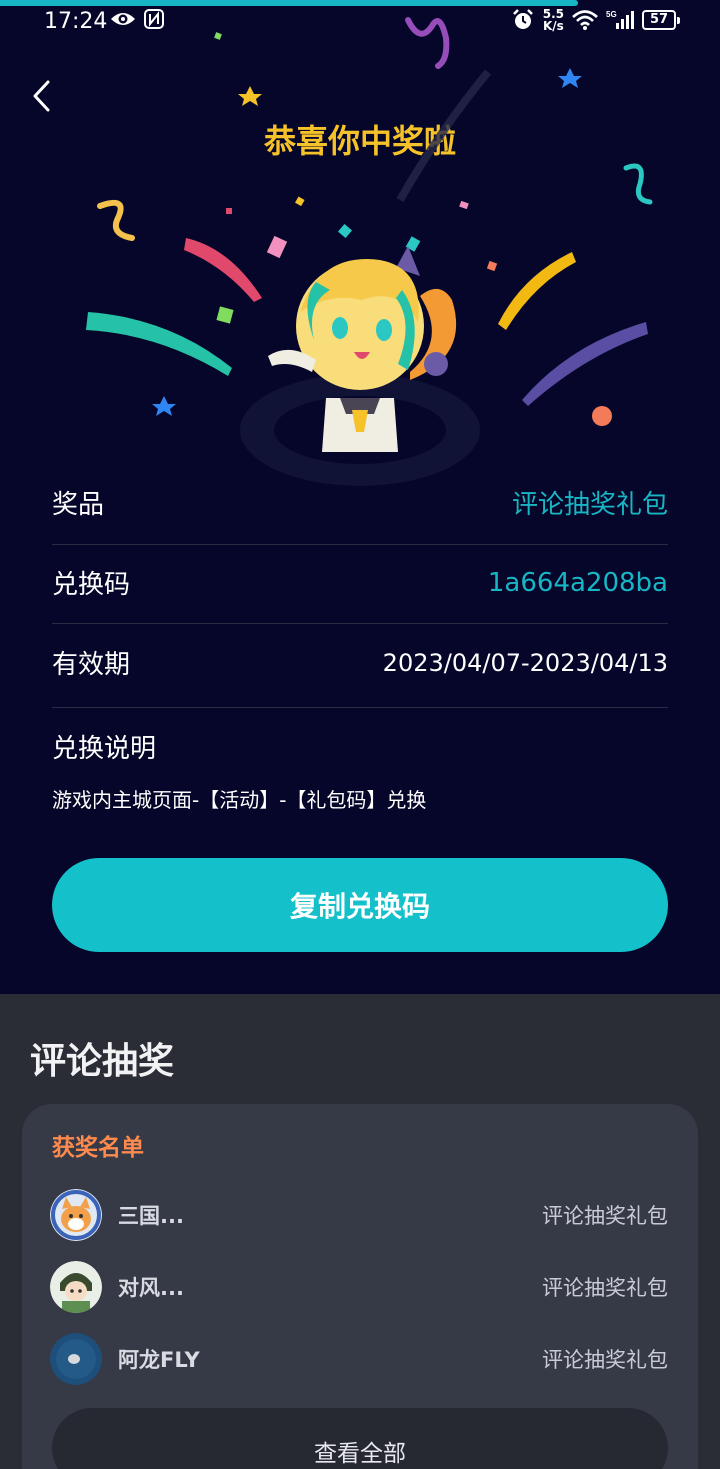 The width and height of the screenshot is (720, 1469). I want to click on instructions-row: 兑换说明, so click(360, 746).